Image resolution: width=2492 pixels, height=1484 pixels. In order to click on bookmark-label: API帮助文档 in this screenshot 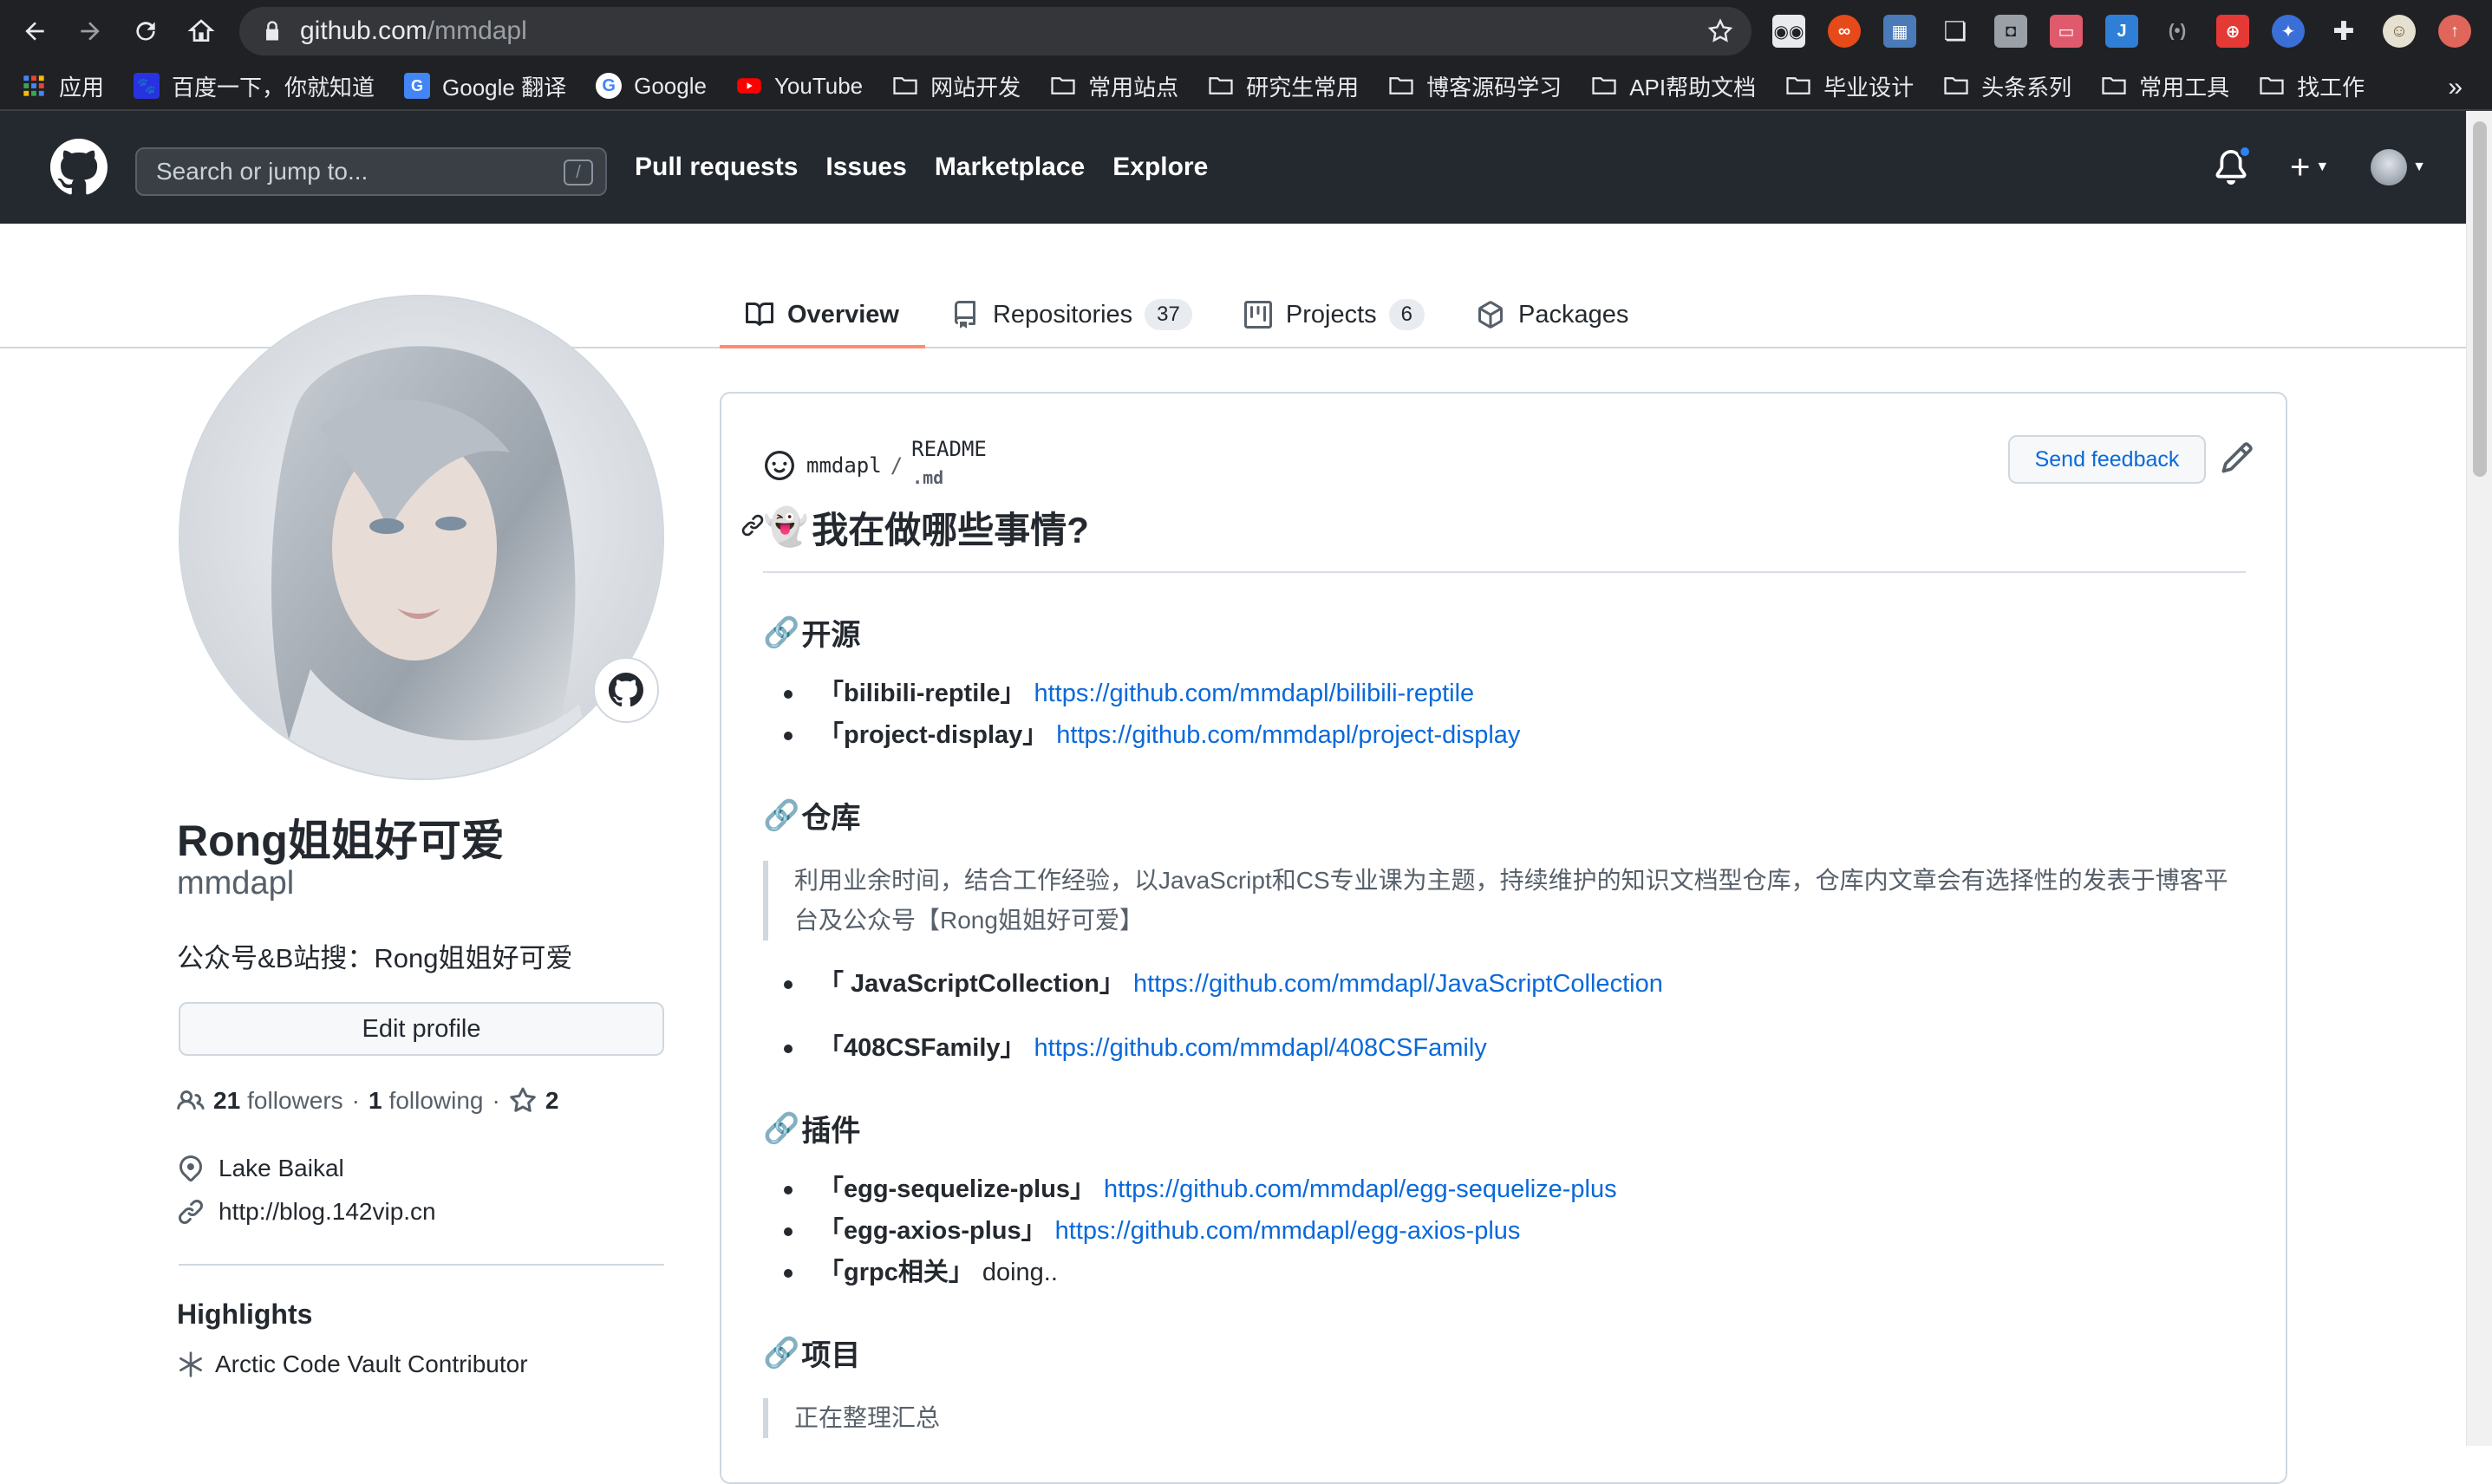, I will do `click(1693, 87)`.